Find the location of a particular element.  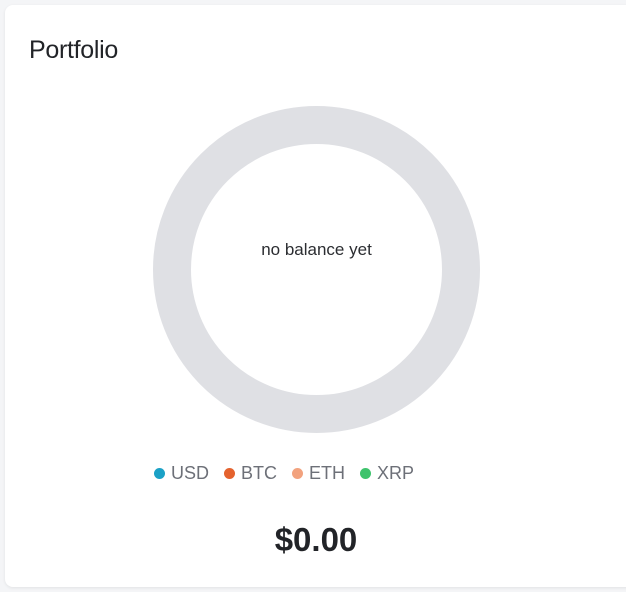

legend-item-eth: ETH is located at coordinates (318, 473).